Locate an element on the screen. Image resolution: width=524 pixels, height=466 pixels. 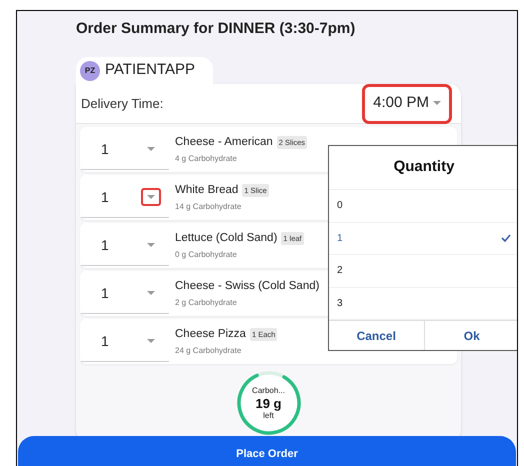
food-name: Cheese - American is located at coordinates (224, 142).